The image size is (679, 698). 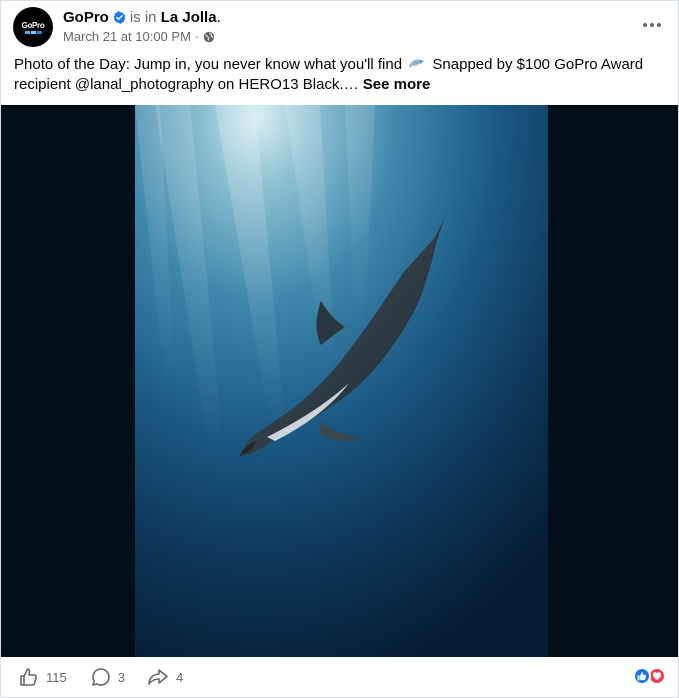 What do you see at coordinates (339, 677) in the screenshot?
I see `post-footer: 115 3 4` at bounding box center [339, 677].